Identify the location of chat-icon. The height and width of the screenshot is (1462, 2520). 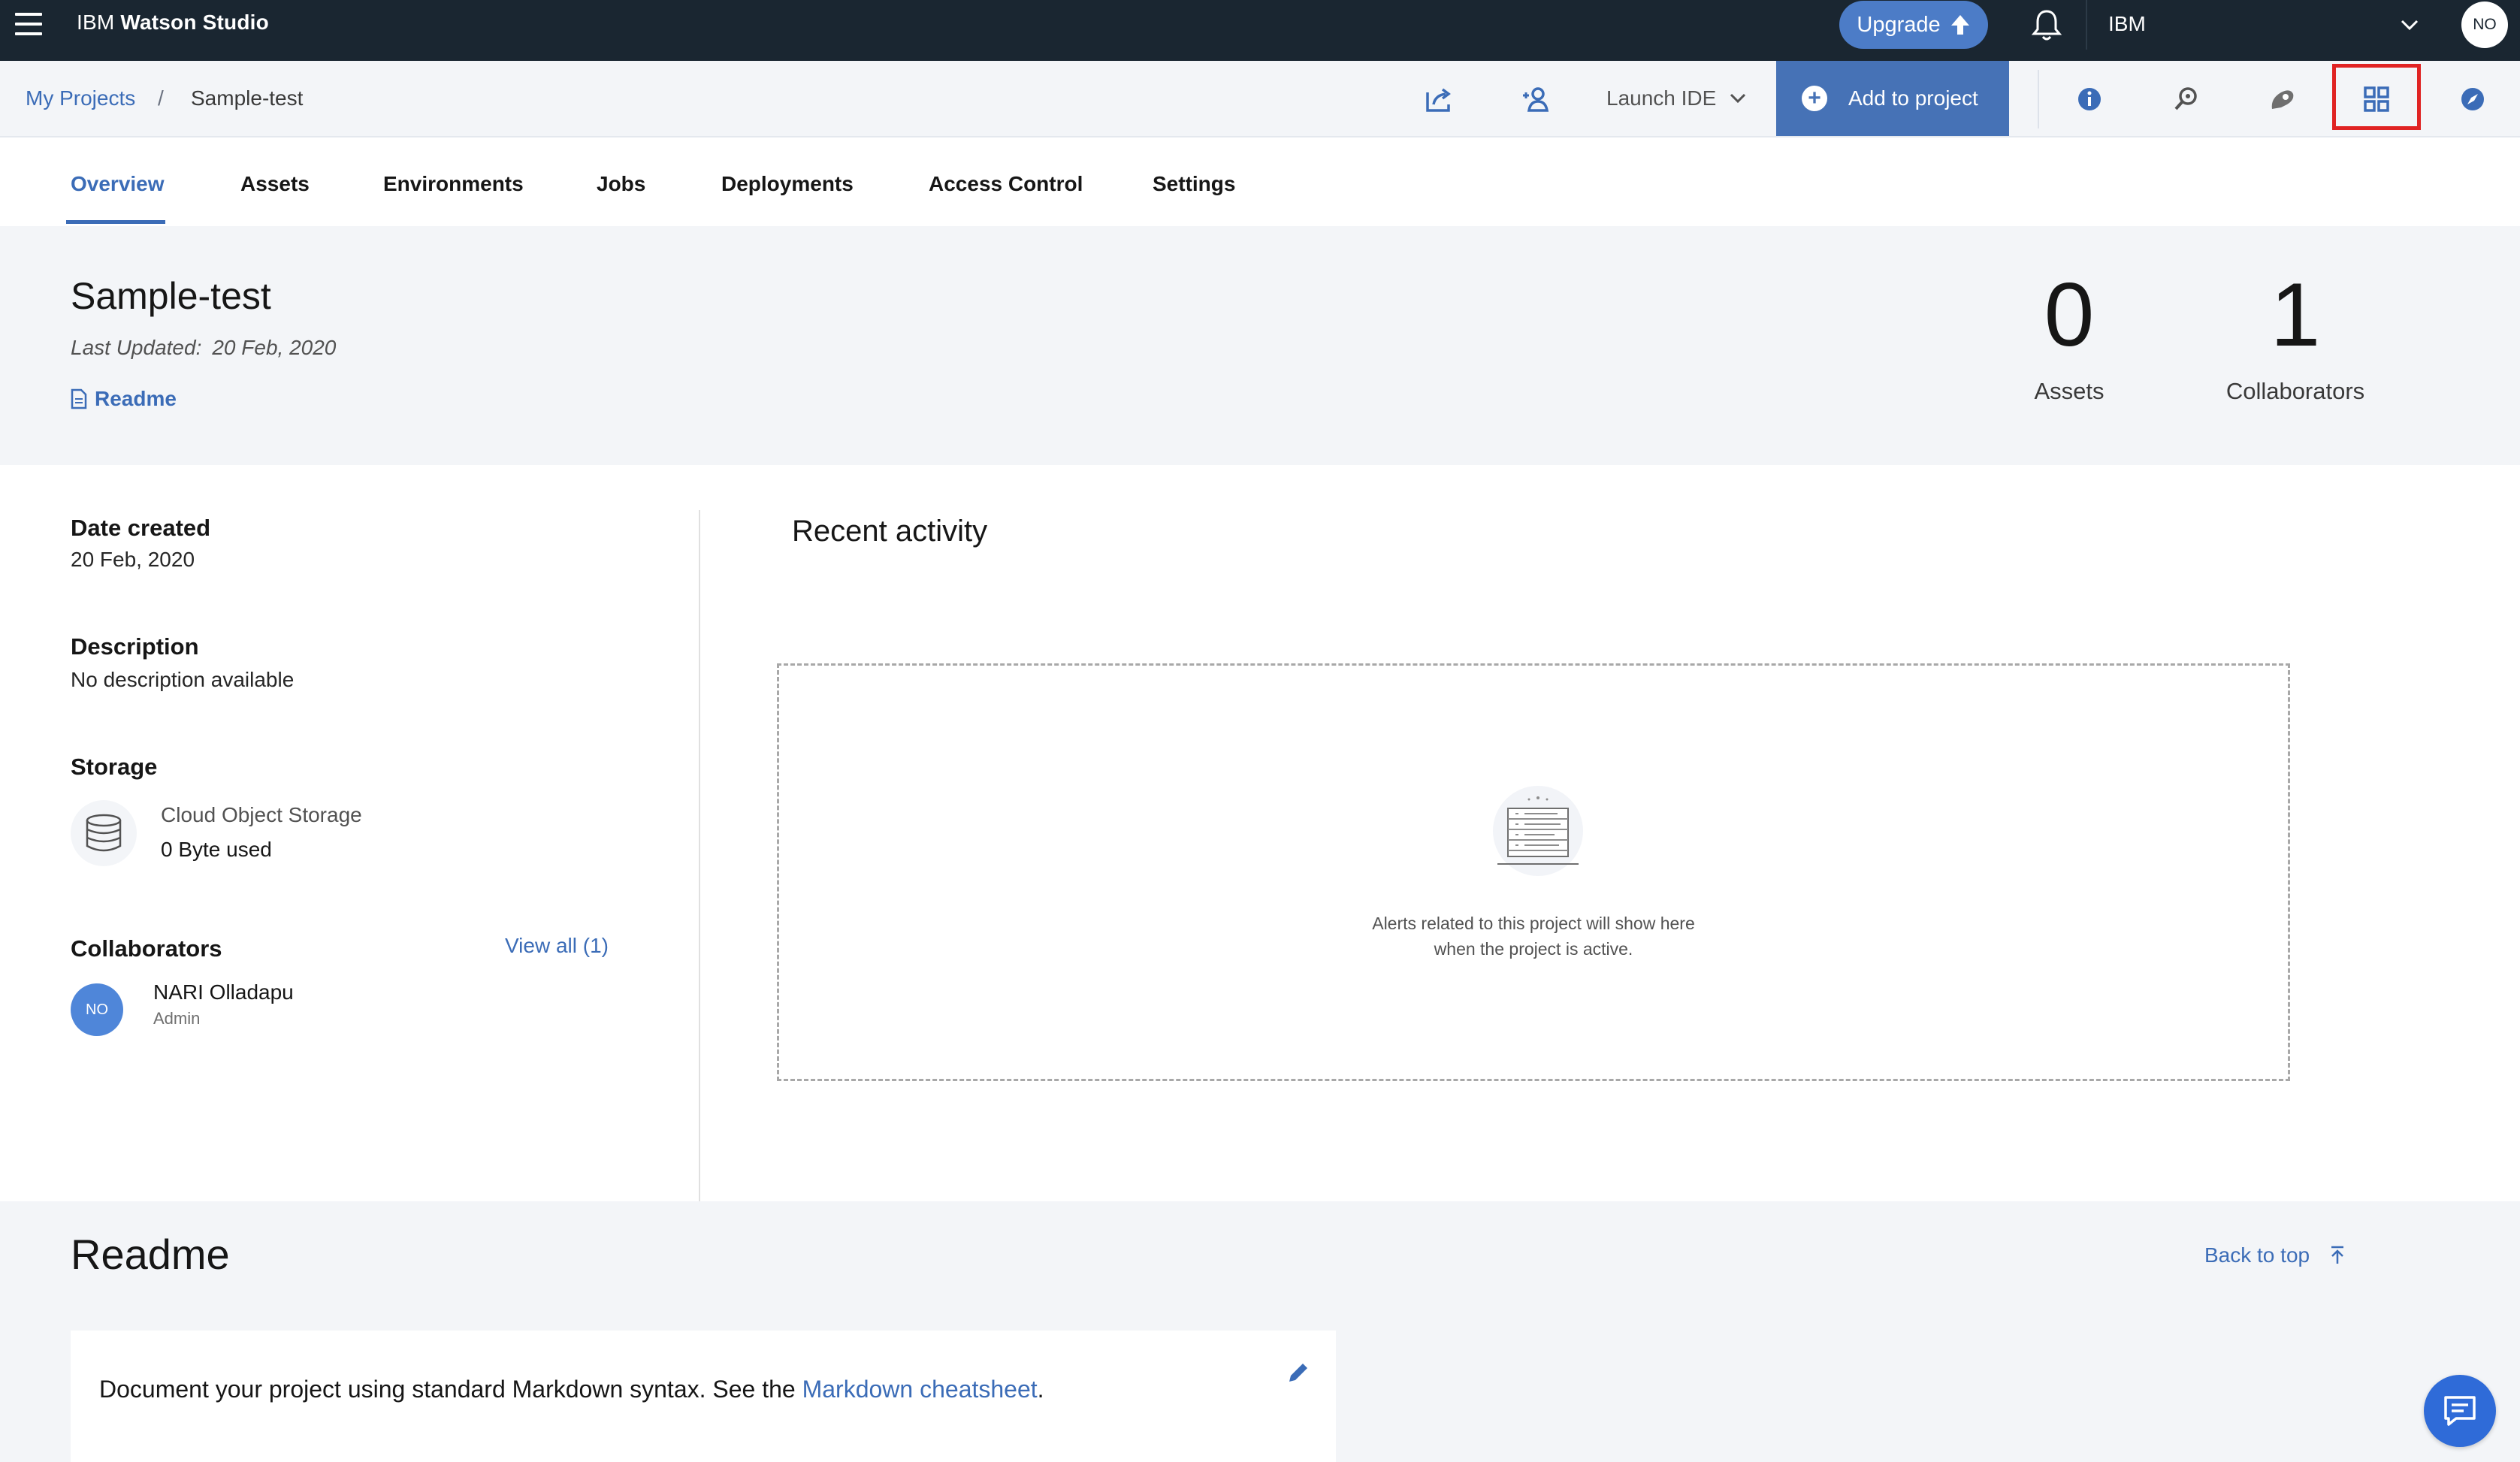
(2460, 1411).